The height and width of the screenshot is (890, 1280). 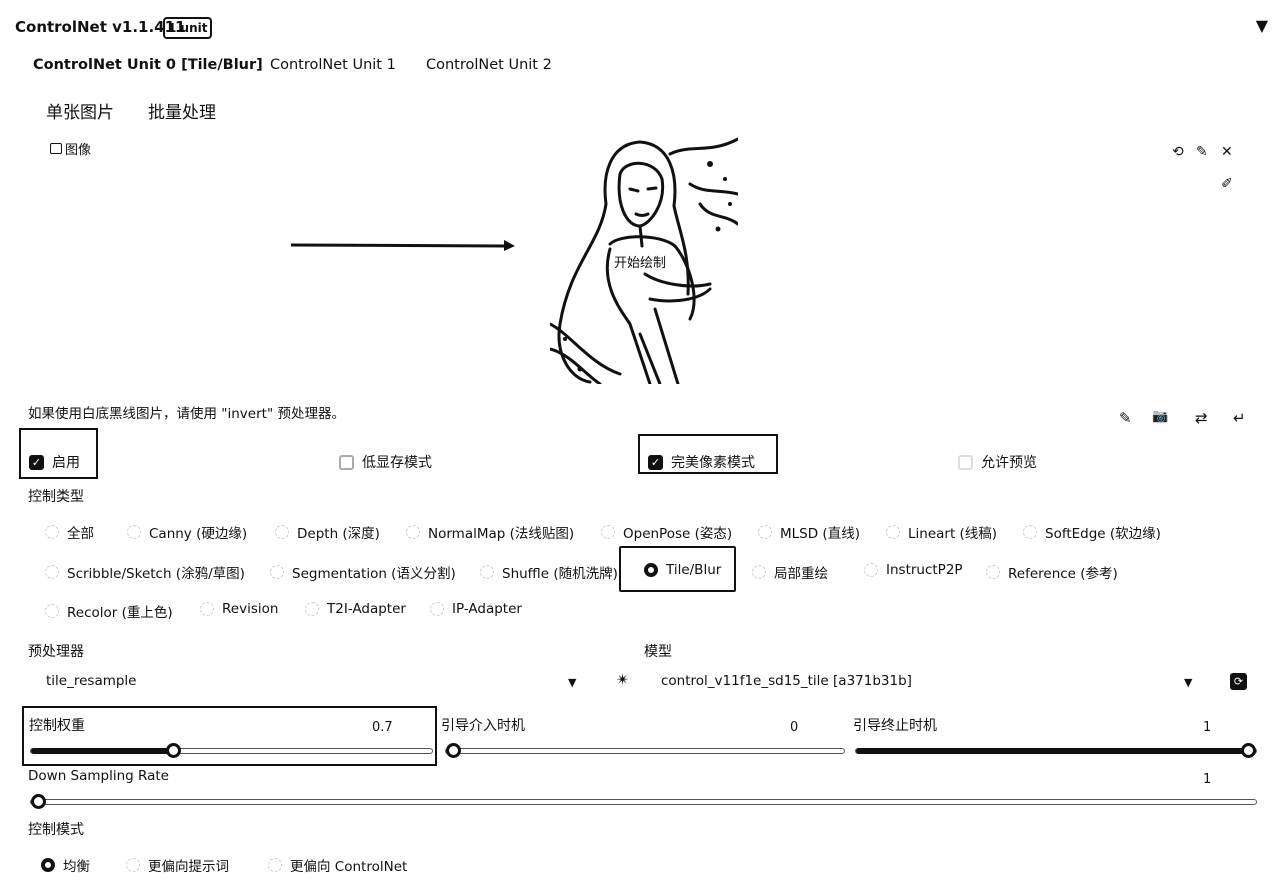 I want to click on model-dropdown: control_v11f1e_sd15_tile [a371b31b], so click(x=786, y=681).